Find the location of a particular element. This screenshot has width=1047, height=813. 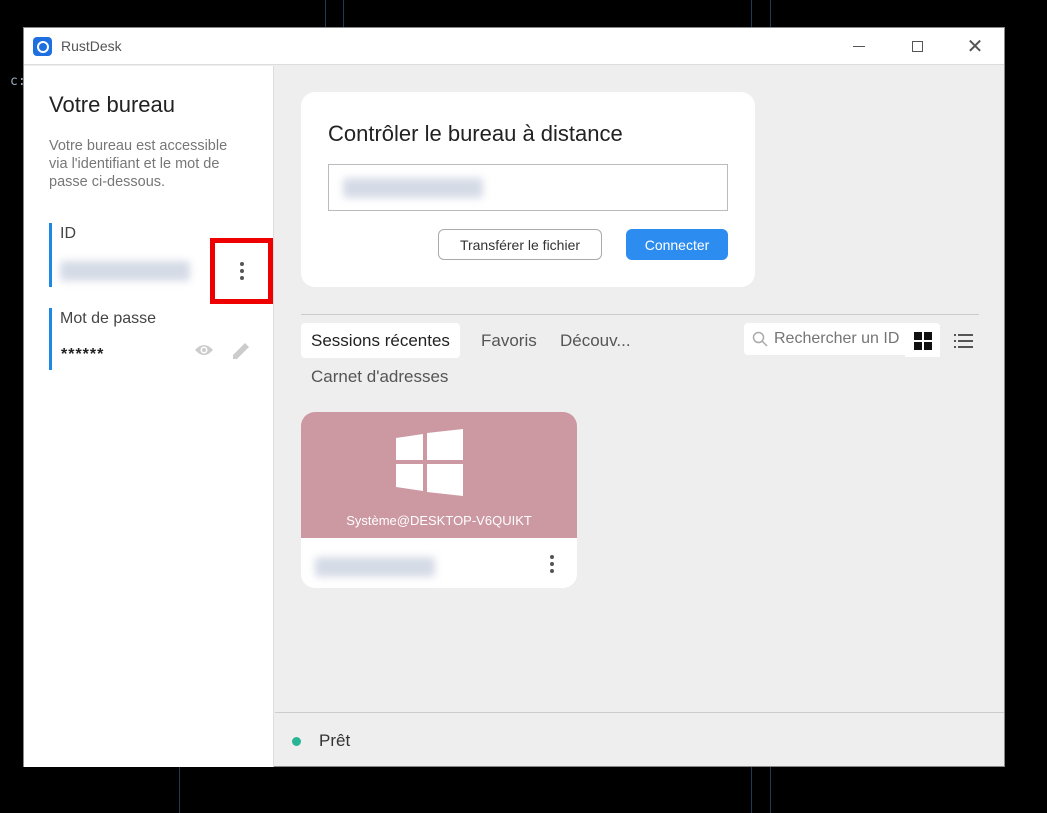

divider is located at coordinates (640, 314).